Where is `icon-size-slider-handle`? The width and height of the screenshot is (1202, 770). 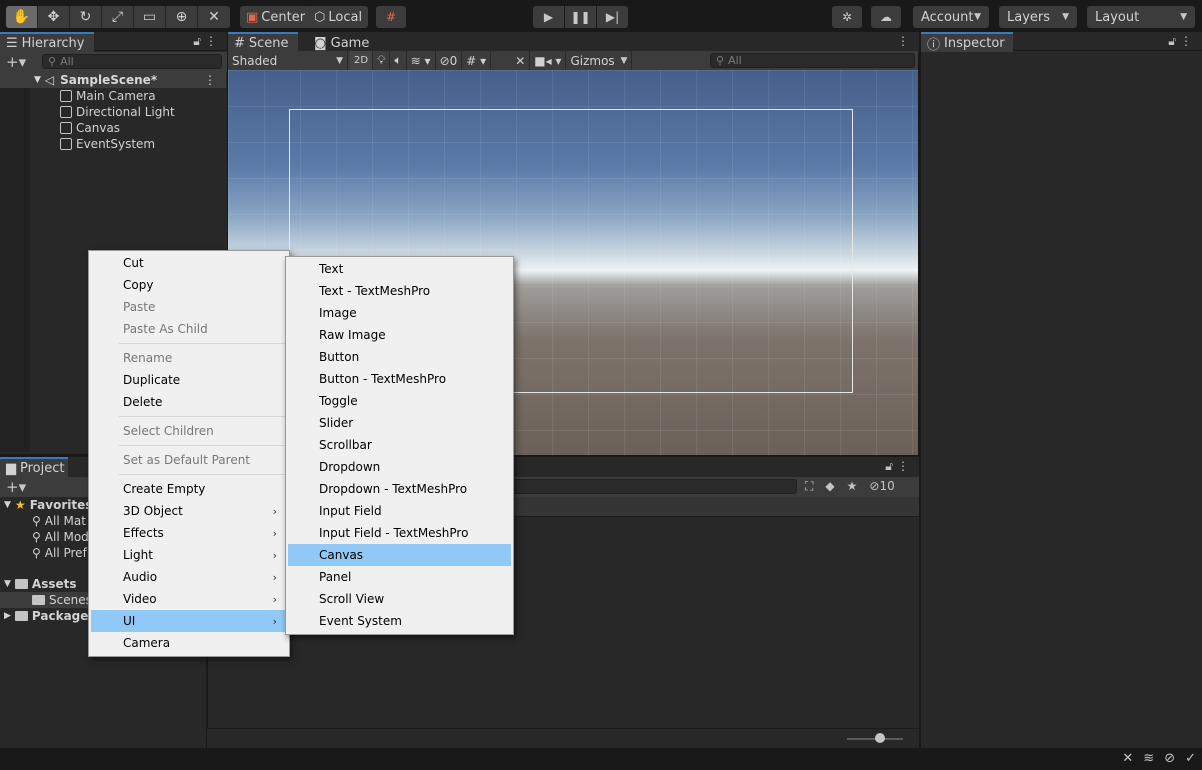
icon-size-slider-handle is located at coordinates (880, 738).